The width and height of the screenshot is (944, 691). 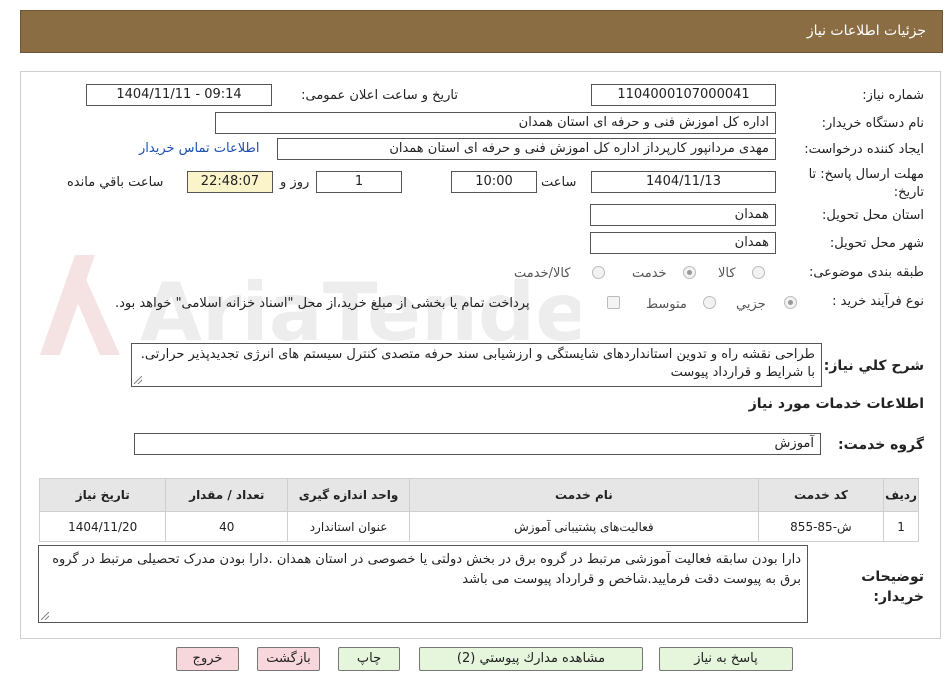 What do you see at coordinates (115, 182) in the screenshot?
I see `remaining-time-label: ساعت باقي مانده` at bounding box center [115, 182].